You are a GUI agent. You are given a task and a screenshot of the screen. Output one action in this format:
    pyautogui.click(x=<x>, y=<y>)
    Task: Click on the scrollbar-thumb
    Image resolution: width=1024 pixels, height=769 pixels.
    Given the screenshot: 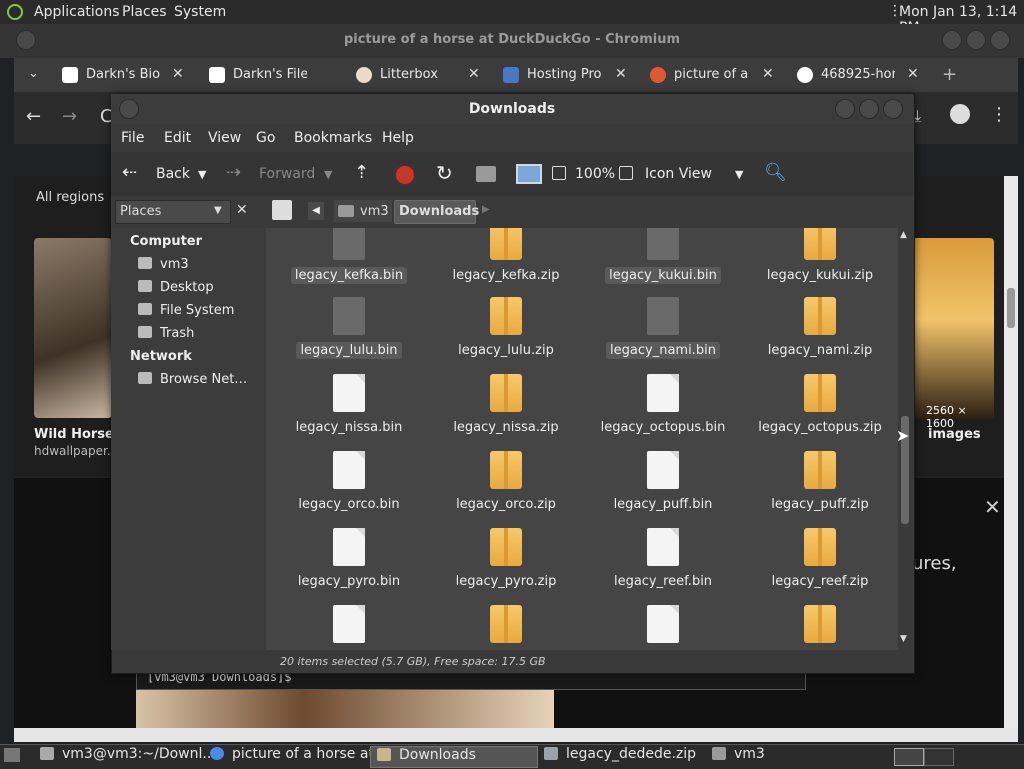 What is the action you would take?
    pyautogui.click(x=1011, y=308)
    